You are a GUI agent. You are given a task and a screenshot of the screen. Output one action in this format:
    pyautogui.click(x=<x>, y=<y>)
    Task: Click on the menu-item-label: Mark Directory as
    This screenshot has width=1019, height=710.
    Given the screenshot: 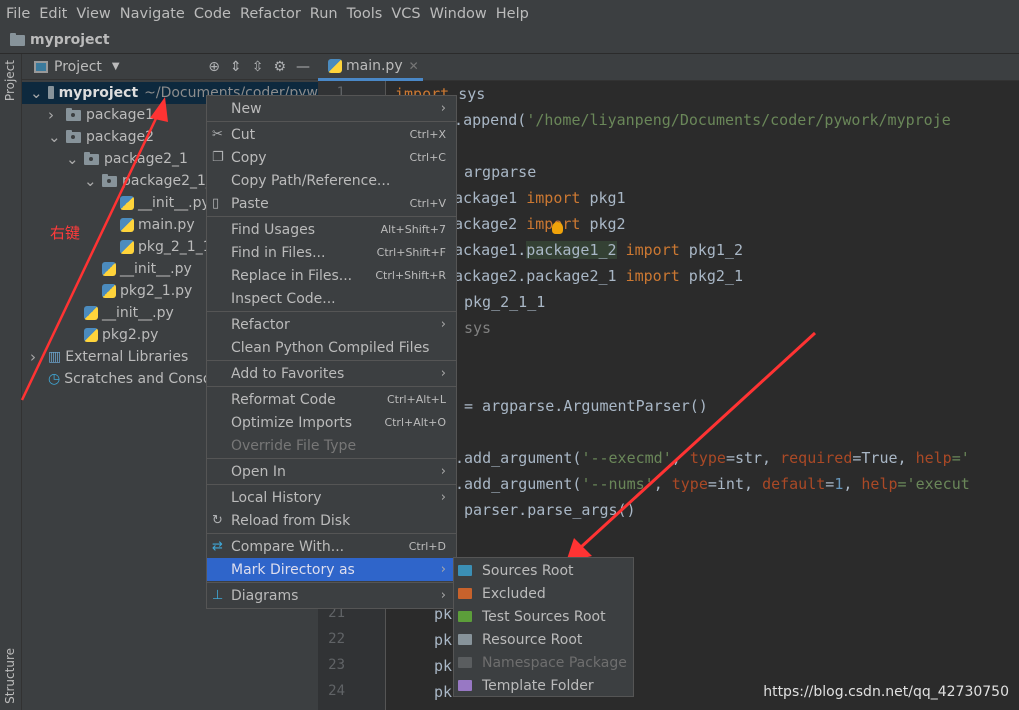 What is the action you would take?
    pyautogui.click(x=293, y=569)
    